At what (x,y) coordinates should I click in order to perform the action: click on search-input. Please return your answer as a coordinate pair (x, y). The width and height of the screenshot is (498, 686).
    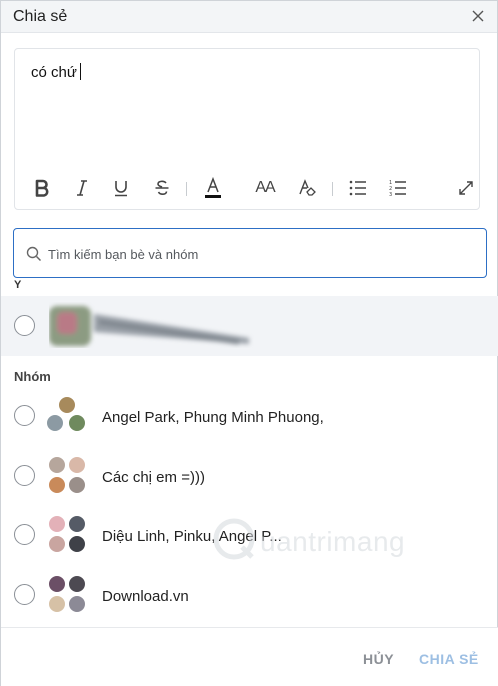
    Looking at the image, I should click on (258, 254).